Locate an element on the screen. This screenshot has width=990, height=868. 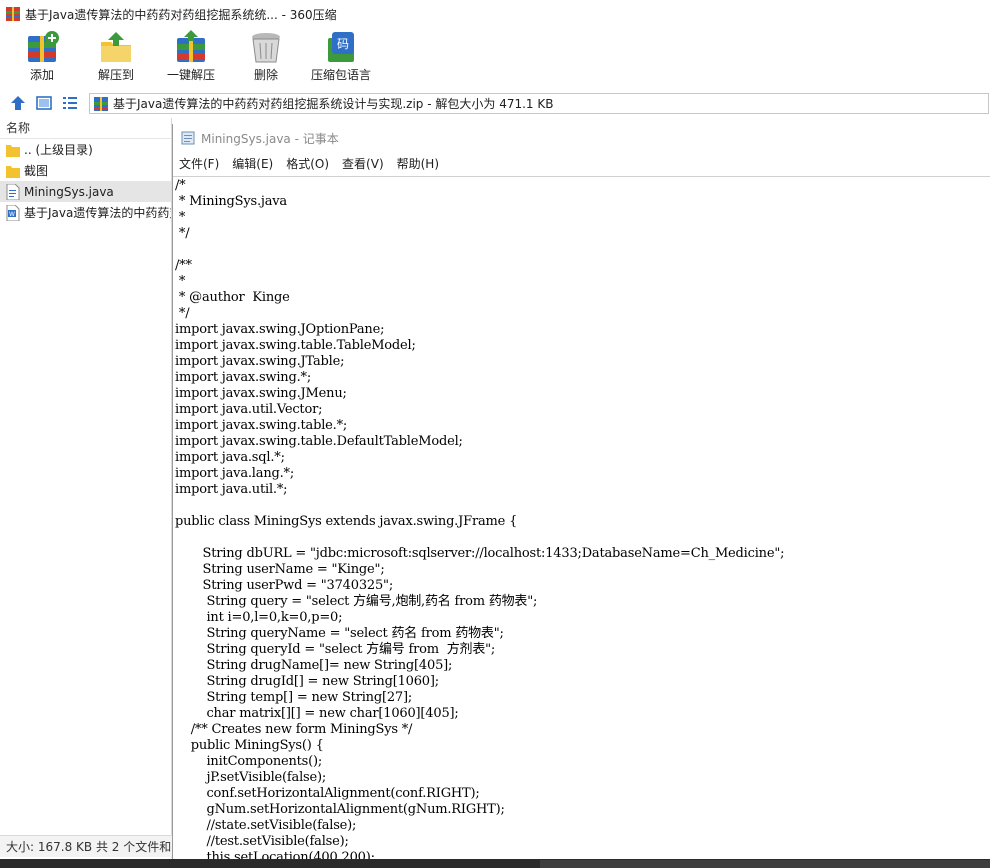
extract-to-button-label: 解压到 is located at coordinates (115, 75).